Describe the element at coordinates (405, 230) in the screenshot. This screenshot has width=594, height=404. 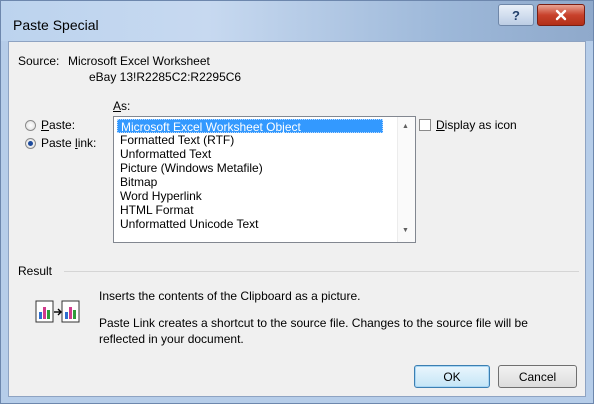
I see `scroll-down-icon: ▼` at that location.